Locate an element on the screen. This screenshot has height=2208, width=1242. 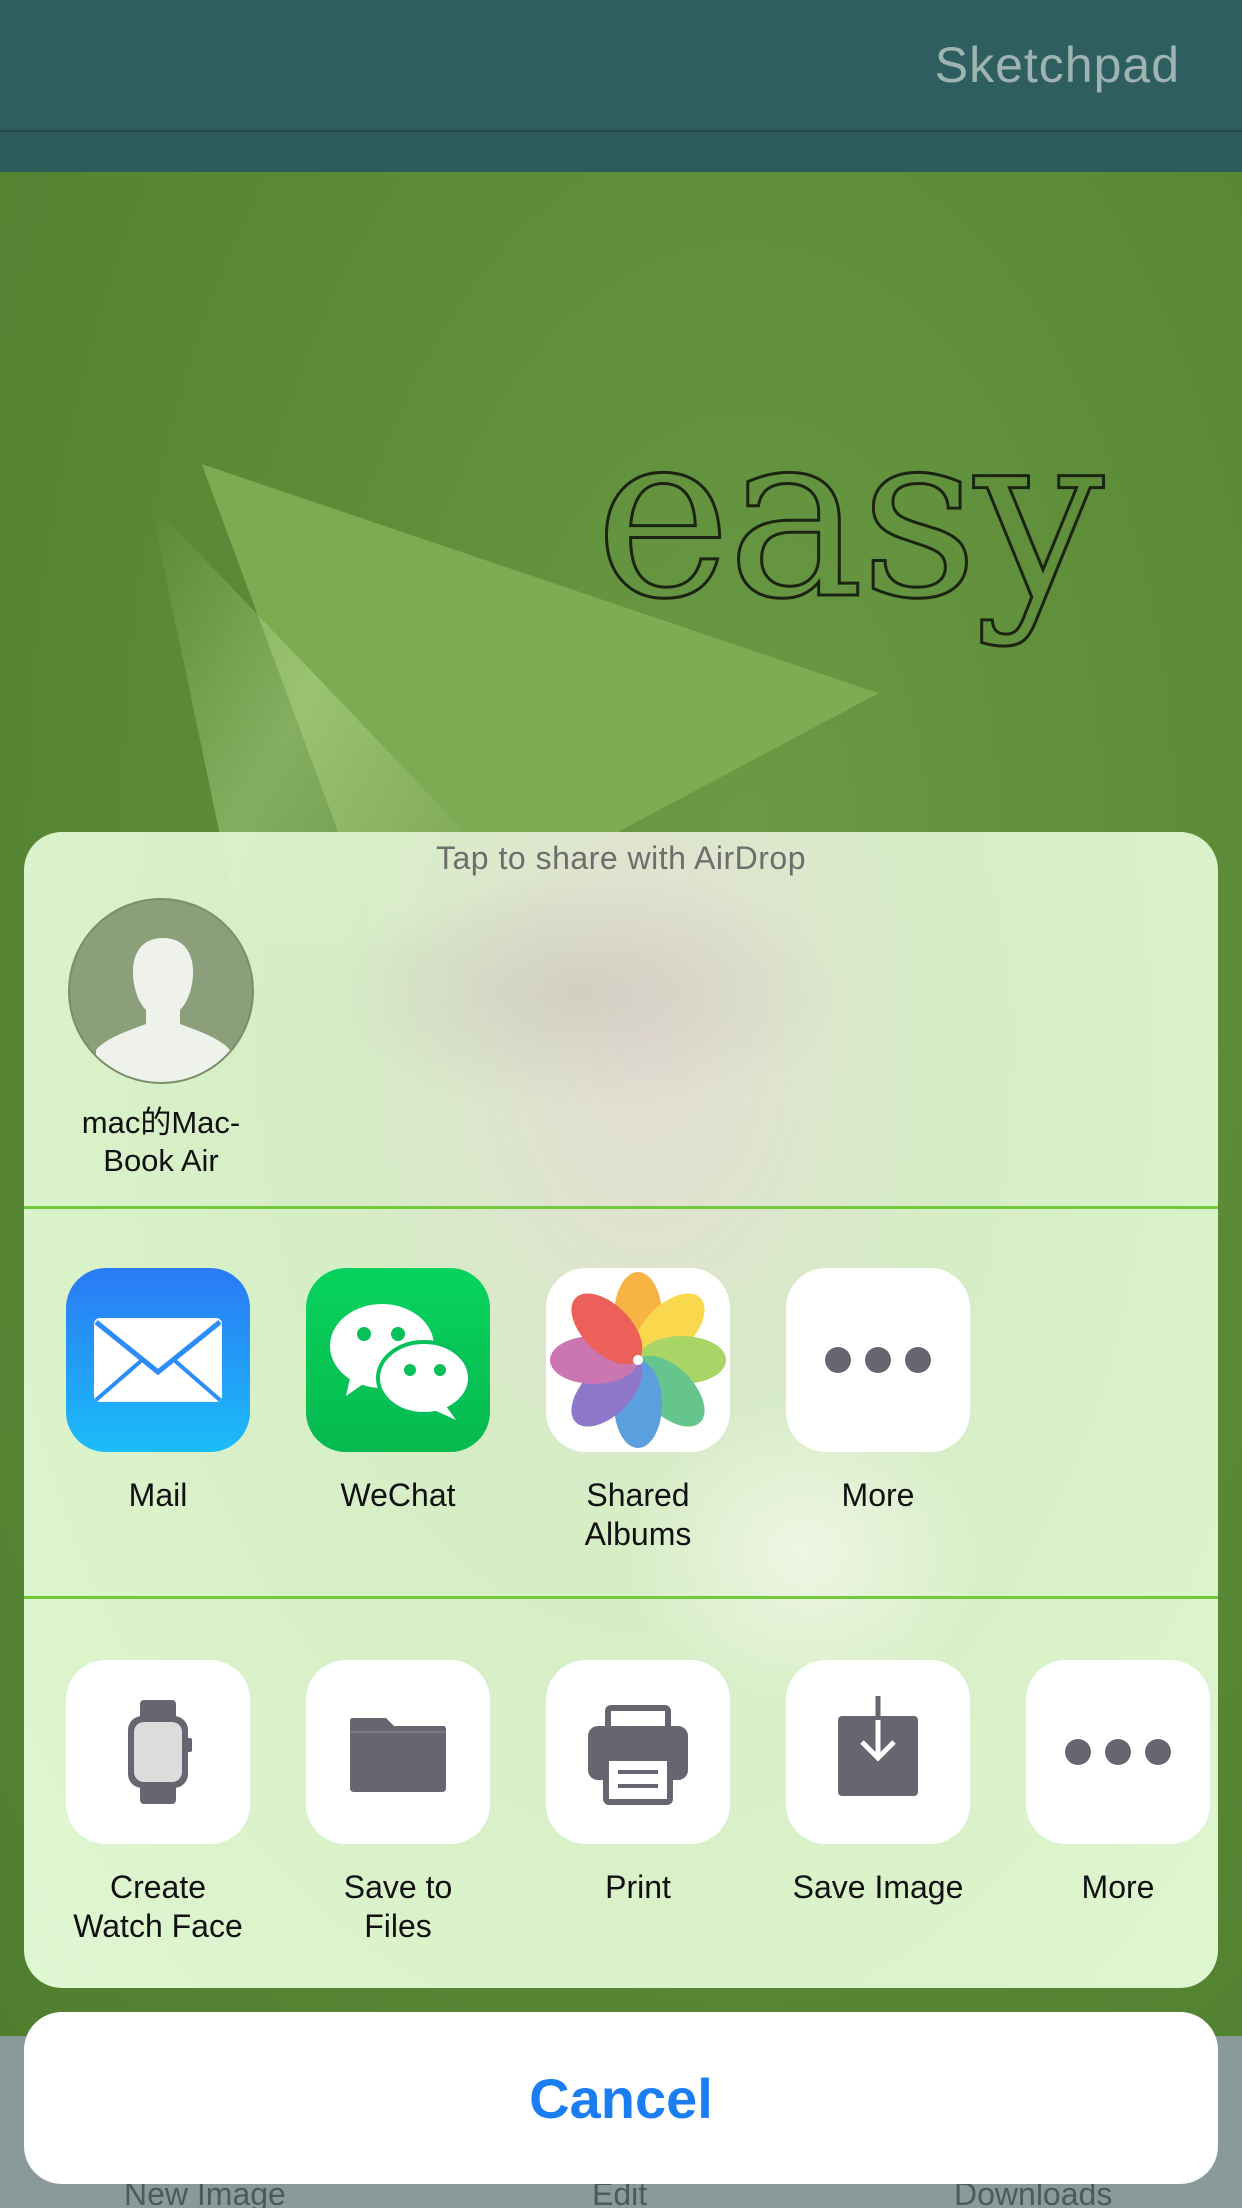
share-app-label: Shared Albums is located at coordinates (638, 1514).